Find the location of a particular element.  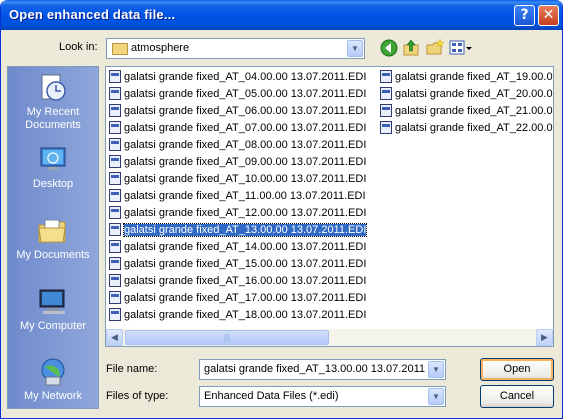

place-label: My Computer is located at coordinates (53, 326).